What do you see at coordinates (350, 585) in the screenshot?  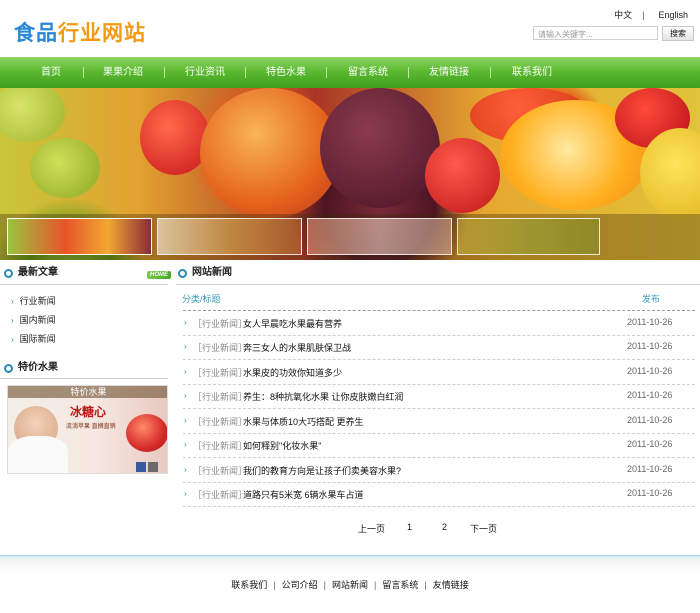 I see `footer-link-news: 网站新闻` at bounding box center [350, 585].